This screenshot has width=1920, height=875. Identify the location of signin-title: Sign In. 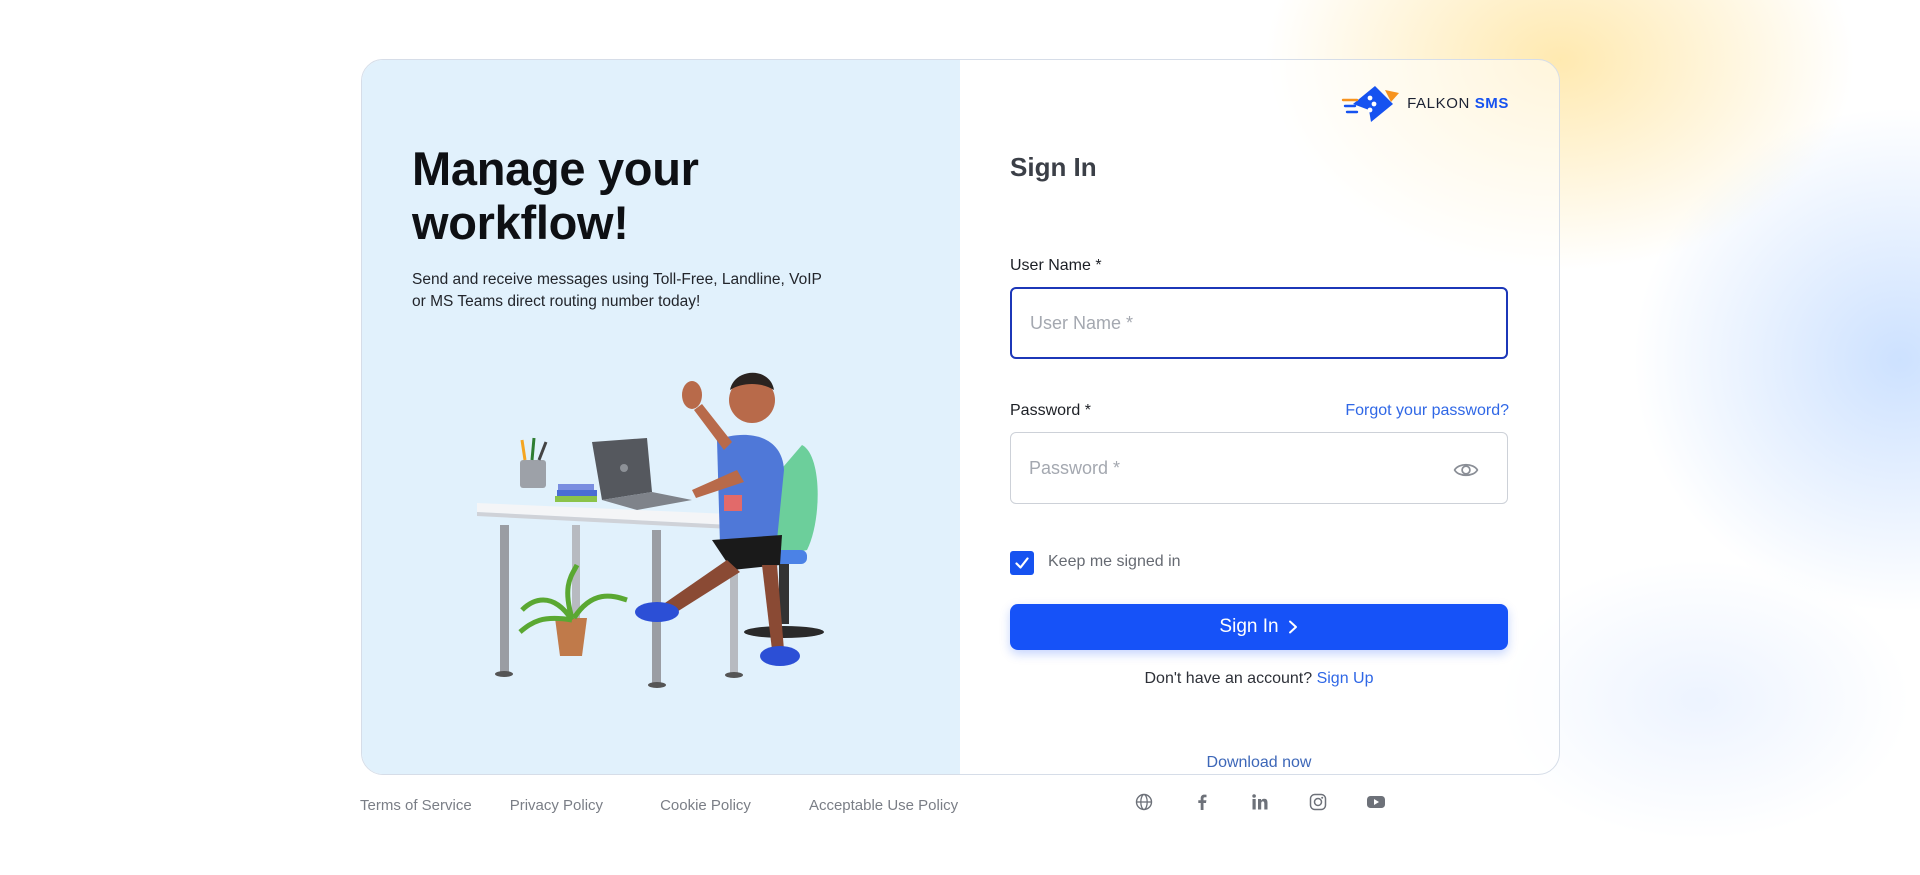
(1053, 167).